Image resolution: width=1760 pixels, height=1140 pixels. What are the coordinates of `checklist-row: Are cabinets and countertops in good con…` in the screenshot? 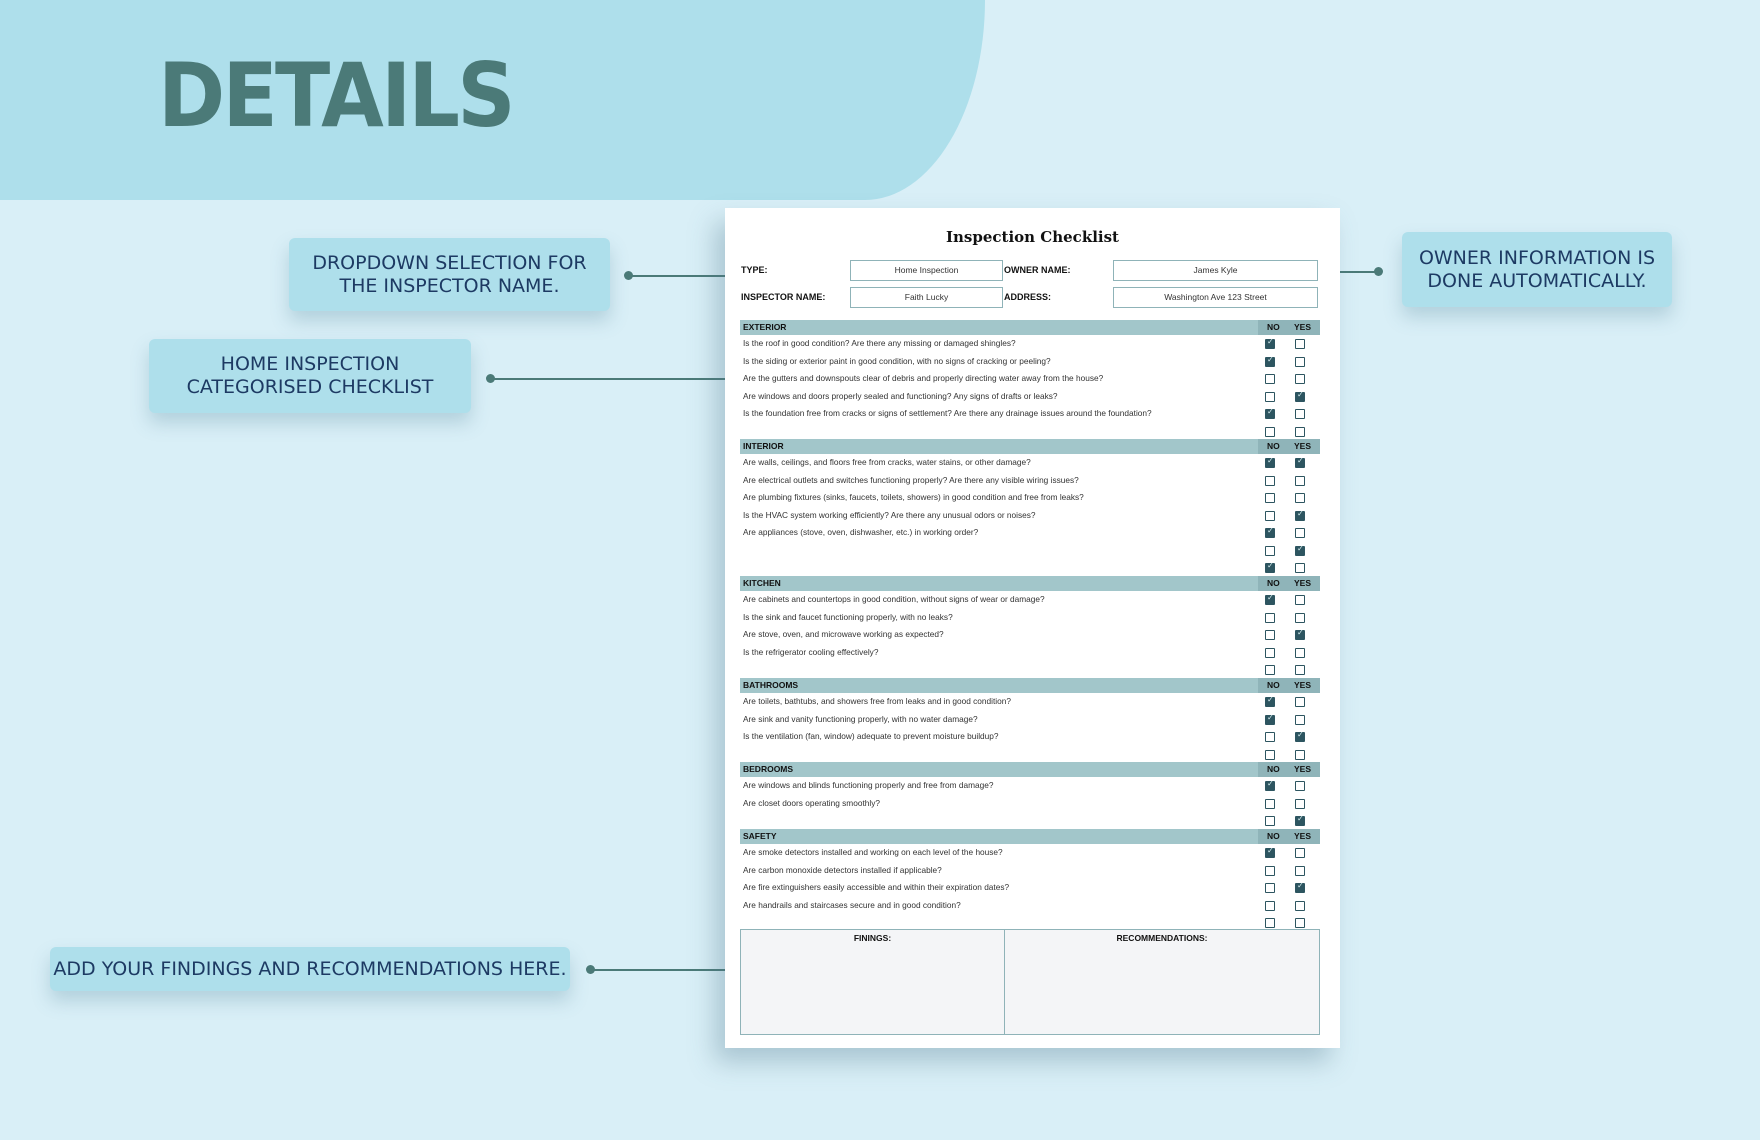 It's located at (1030, 600).